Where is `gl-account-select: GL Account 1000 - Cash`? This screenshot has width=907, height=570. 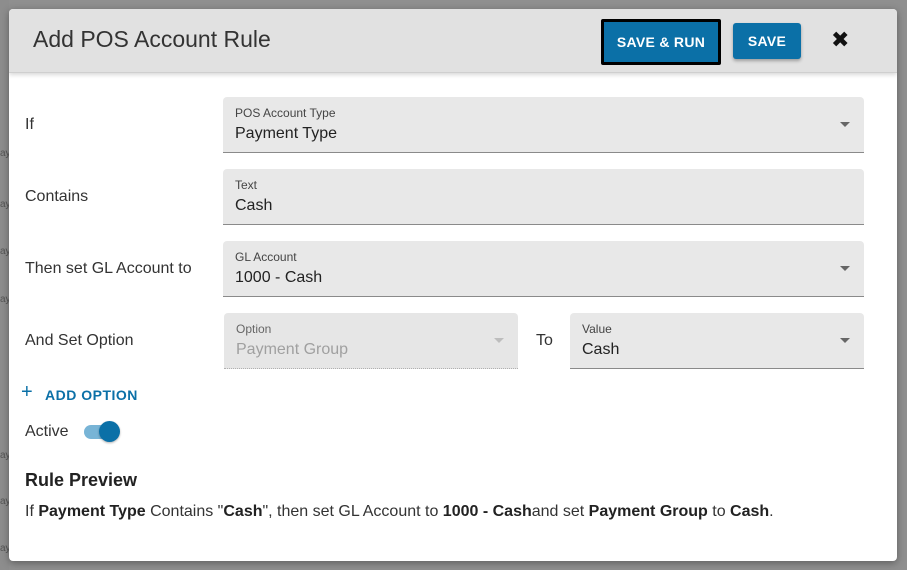
gl-account-select: GL Account 1000 - Cash is located at coordinates (543, 269).